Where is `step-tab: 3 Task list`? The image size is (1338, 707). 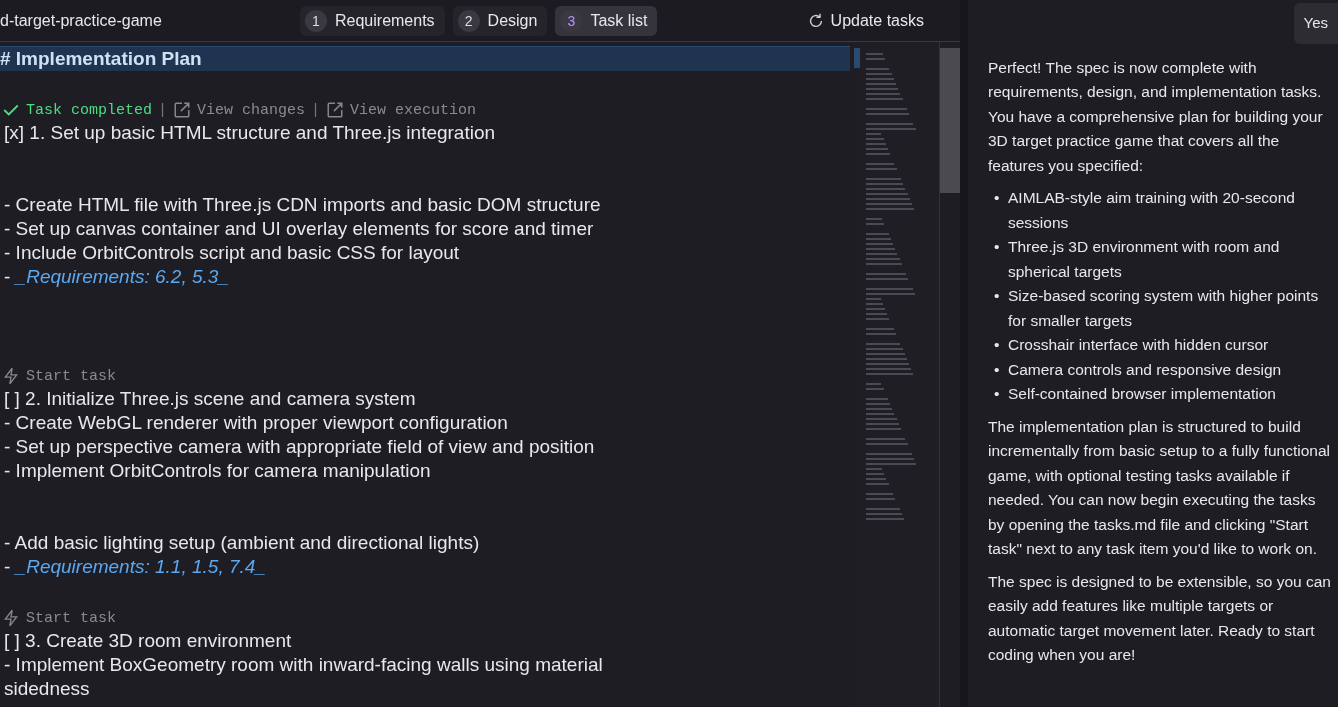
step-tab: 3 Task list is located at coordinates (606, 20).